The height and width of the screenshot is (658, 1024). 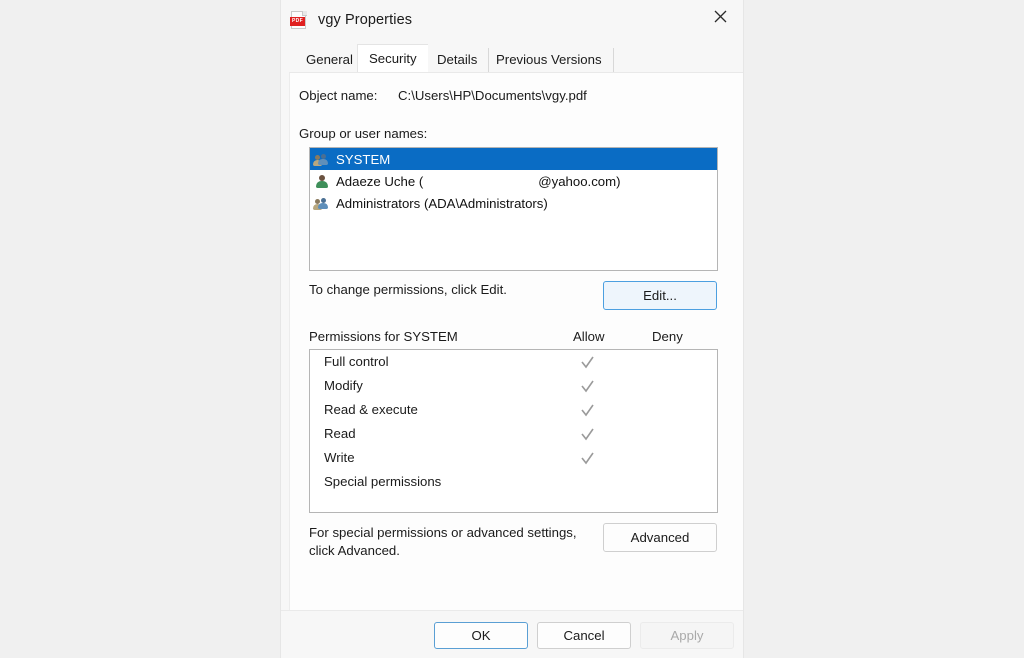 What do you see at coordinates (478, 181) in the screenshot?
I see `list-item-label: Adaeze Uche ( @yahoo.com)` at bounding box center [478, 181].